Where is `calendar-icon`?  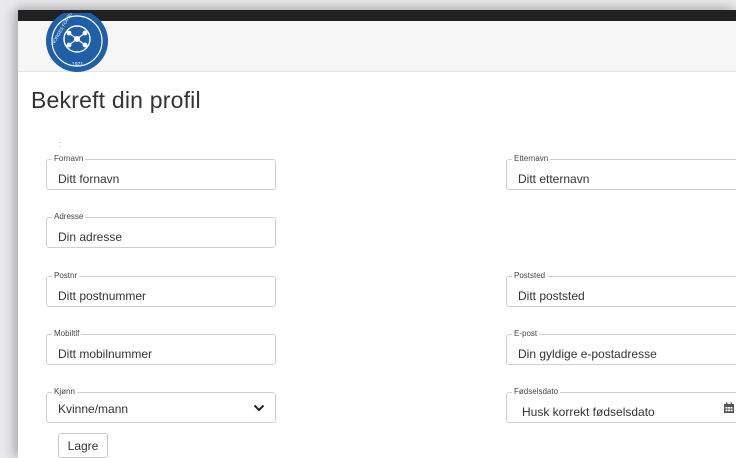
calendar-icon is located at coordinates (729, 408).